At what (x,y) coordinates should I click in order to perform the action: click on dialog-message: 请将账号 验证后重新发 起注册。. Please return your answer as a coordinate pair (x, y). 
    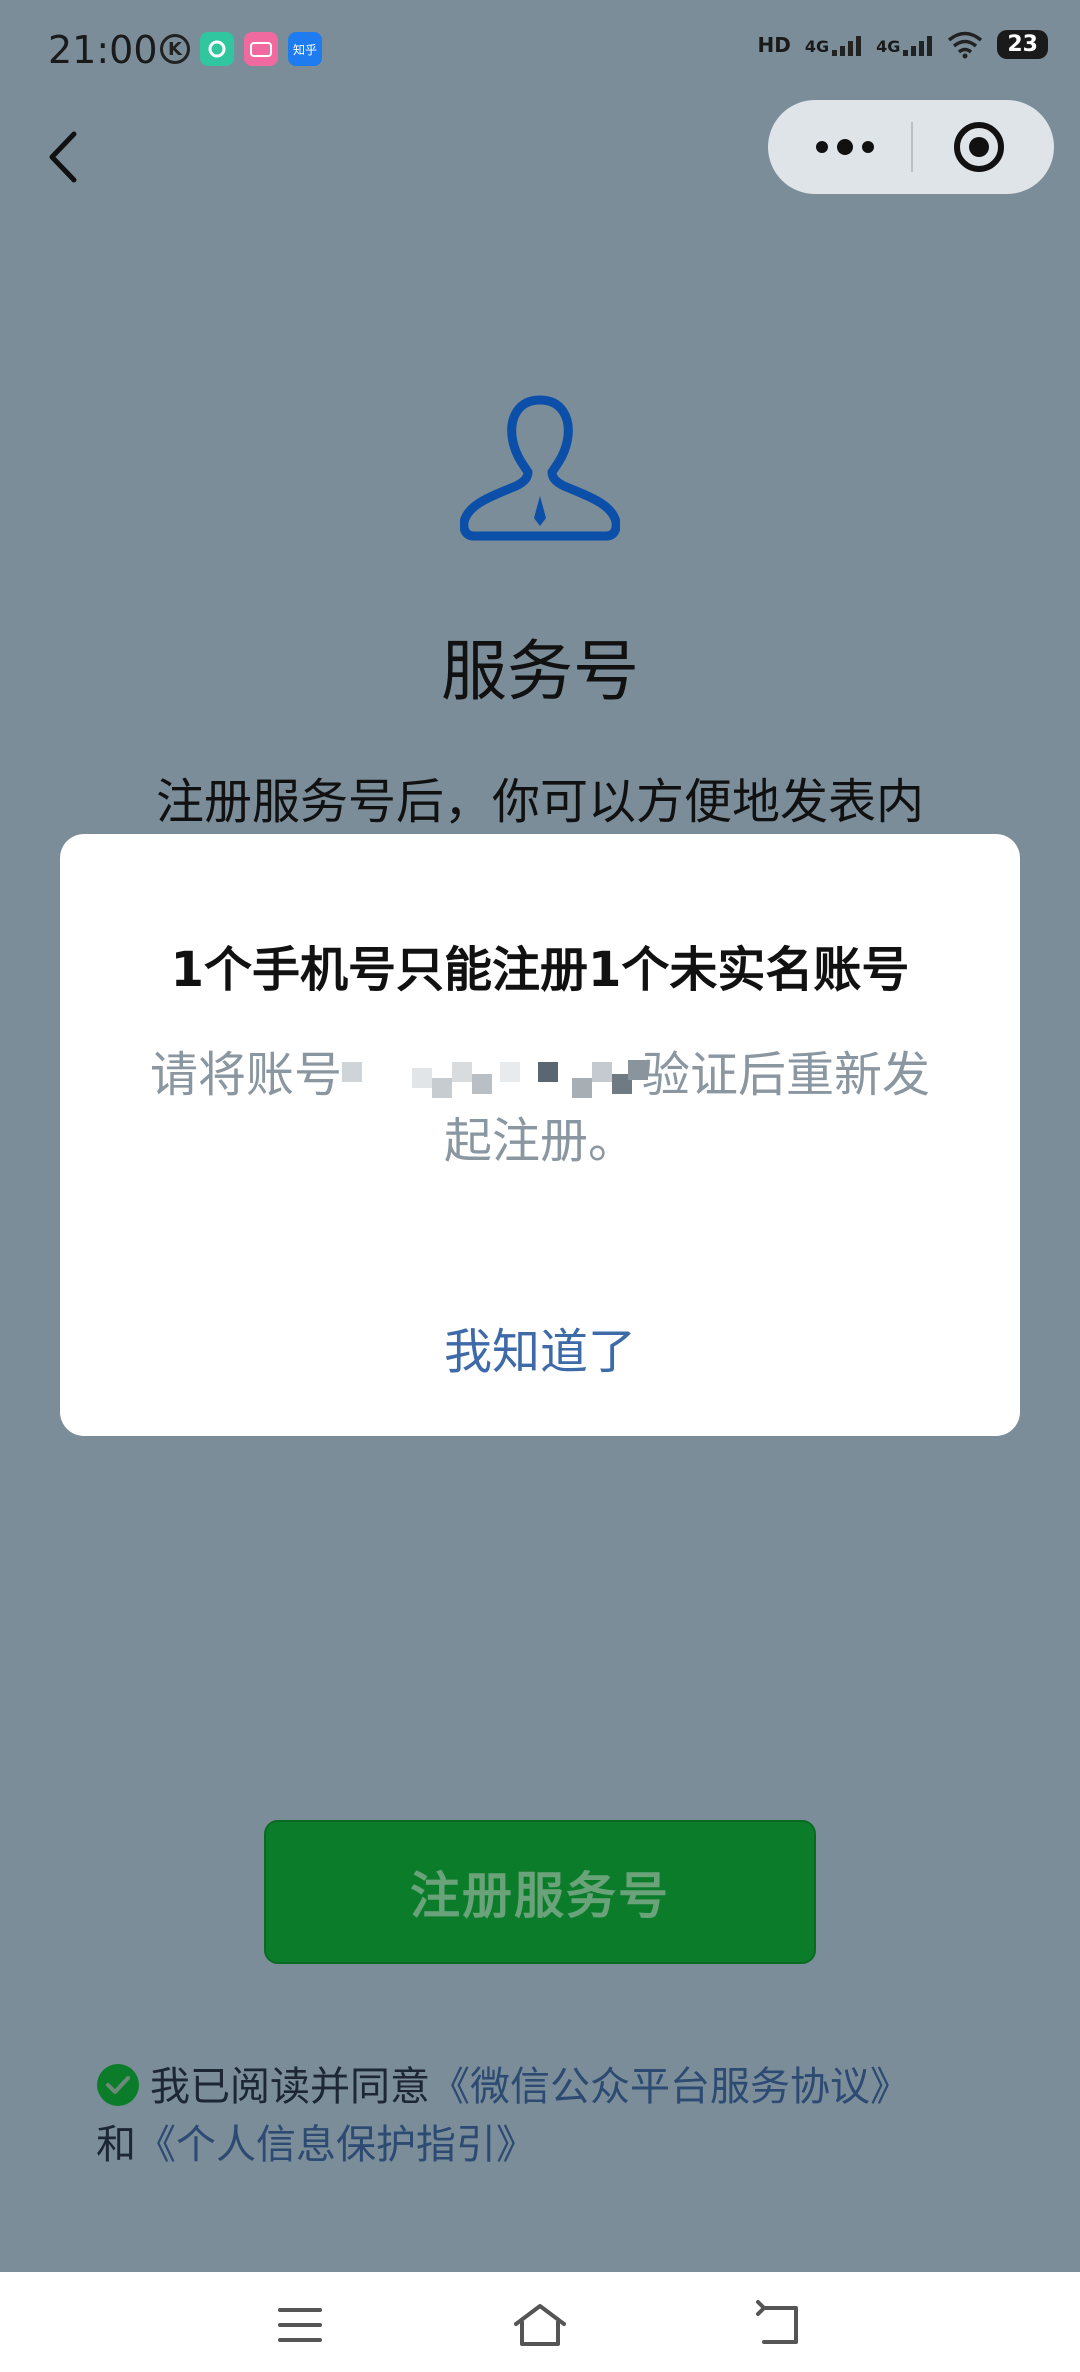
    Looking at the image, I should click on (540, 1108).